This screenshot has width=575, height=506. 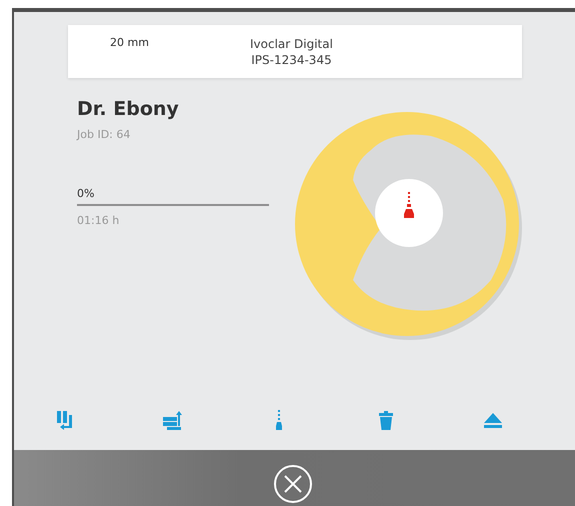 What do you see at coordinates (172, 420) in the screenshot?
I see `stack-arrow-icon` at bounding box center [172, 420].